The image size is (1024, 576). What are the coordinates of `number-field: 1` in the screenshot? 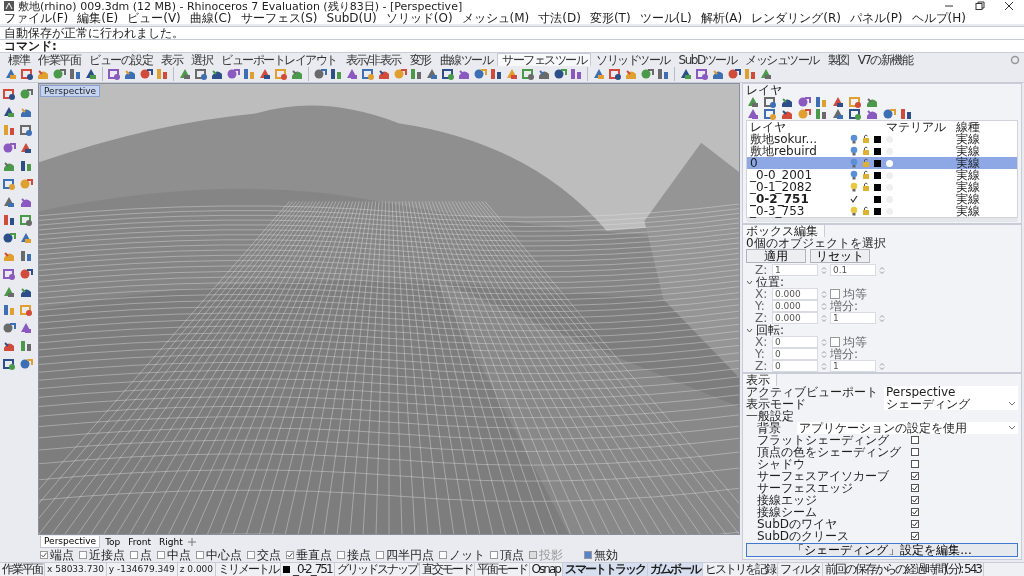 It's located at (853, 366).